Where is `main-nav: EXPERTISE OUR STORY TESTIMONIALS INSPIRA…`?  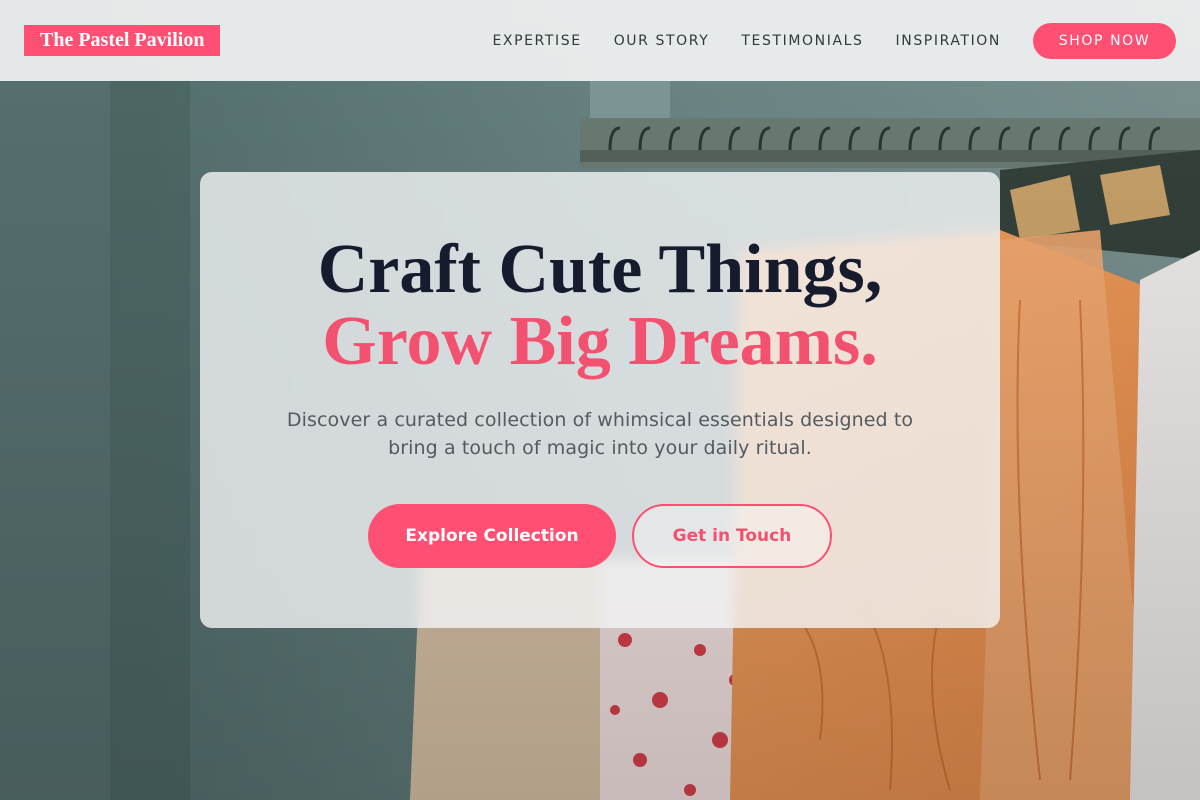
main-nav: EXPERTISE OUR STORY TESTIMONIALS INSPIRA… is located at coordinates (834, 40).